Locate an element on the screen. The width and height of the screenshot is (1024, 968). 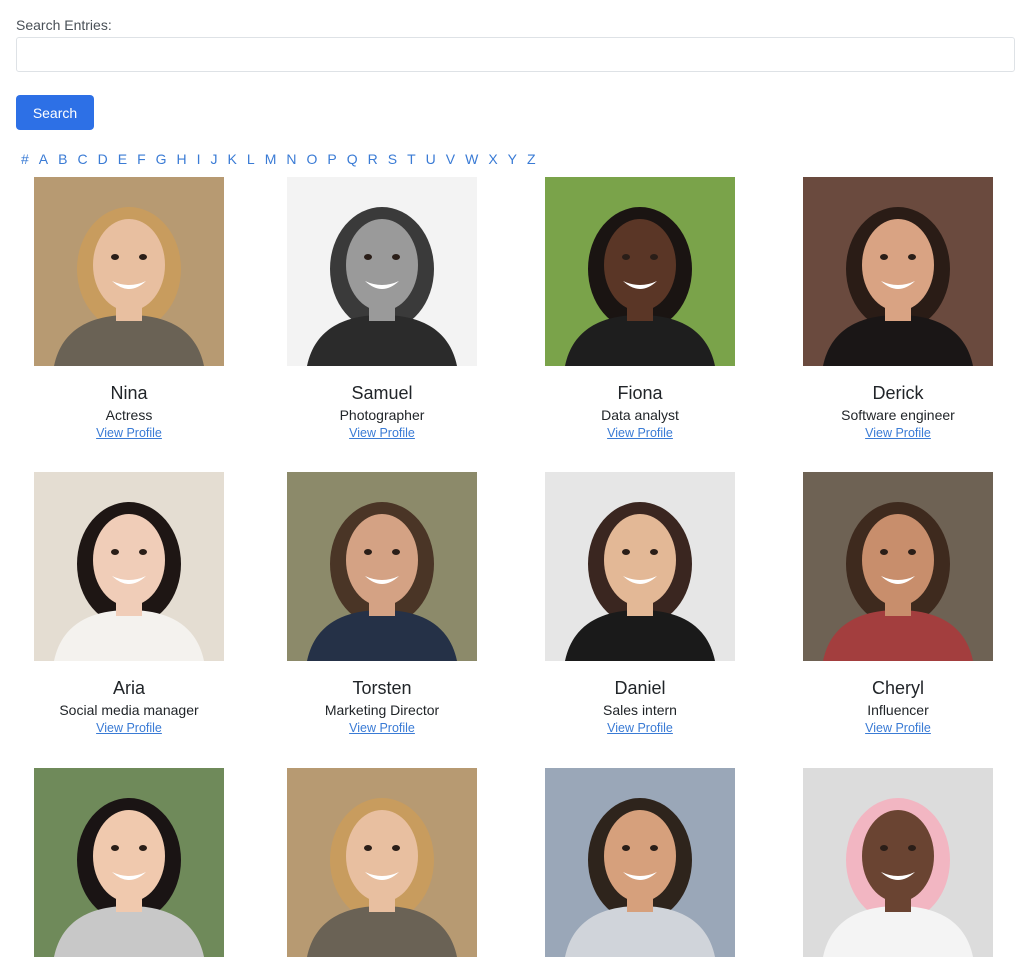
letter-link-i: I is located at coordinates (199, 159).